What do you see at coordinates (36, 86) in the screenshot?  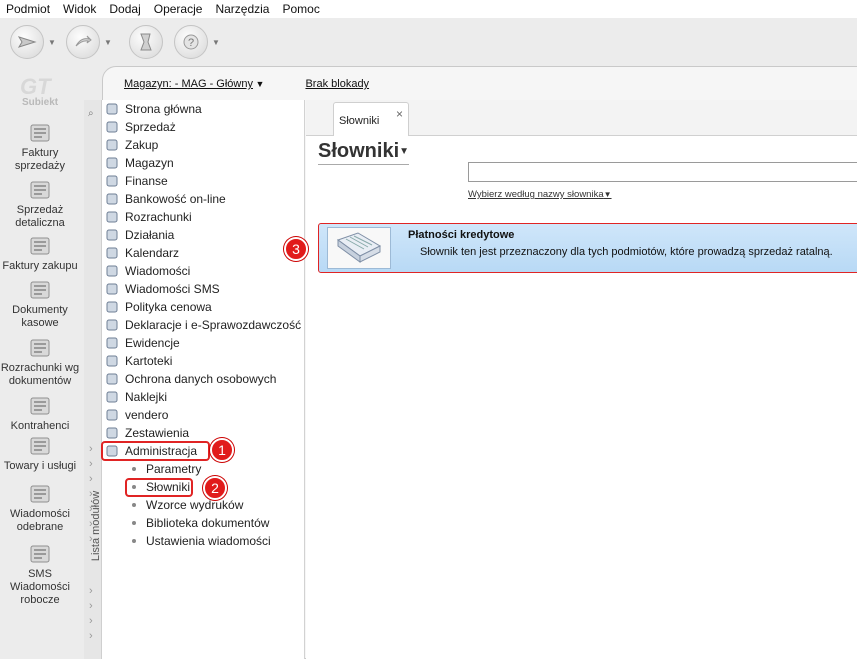 I see `gt-logo-icon: GT` at bounding box center [36, 86].